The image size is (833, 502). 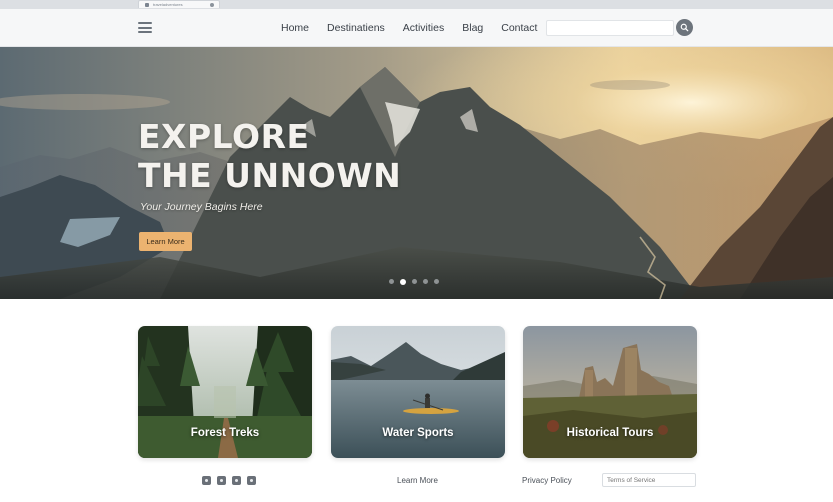 What do you see at coordinates (417, 480) in the screenshot?
I see `footer-learn-more-link: Learn More` at bounding box center [417, 480].